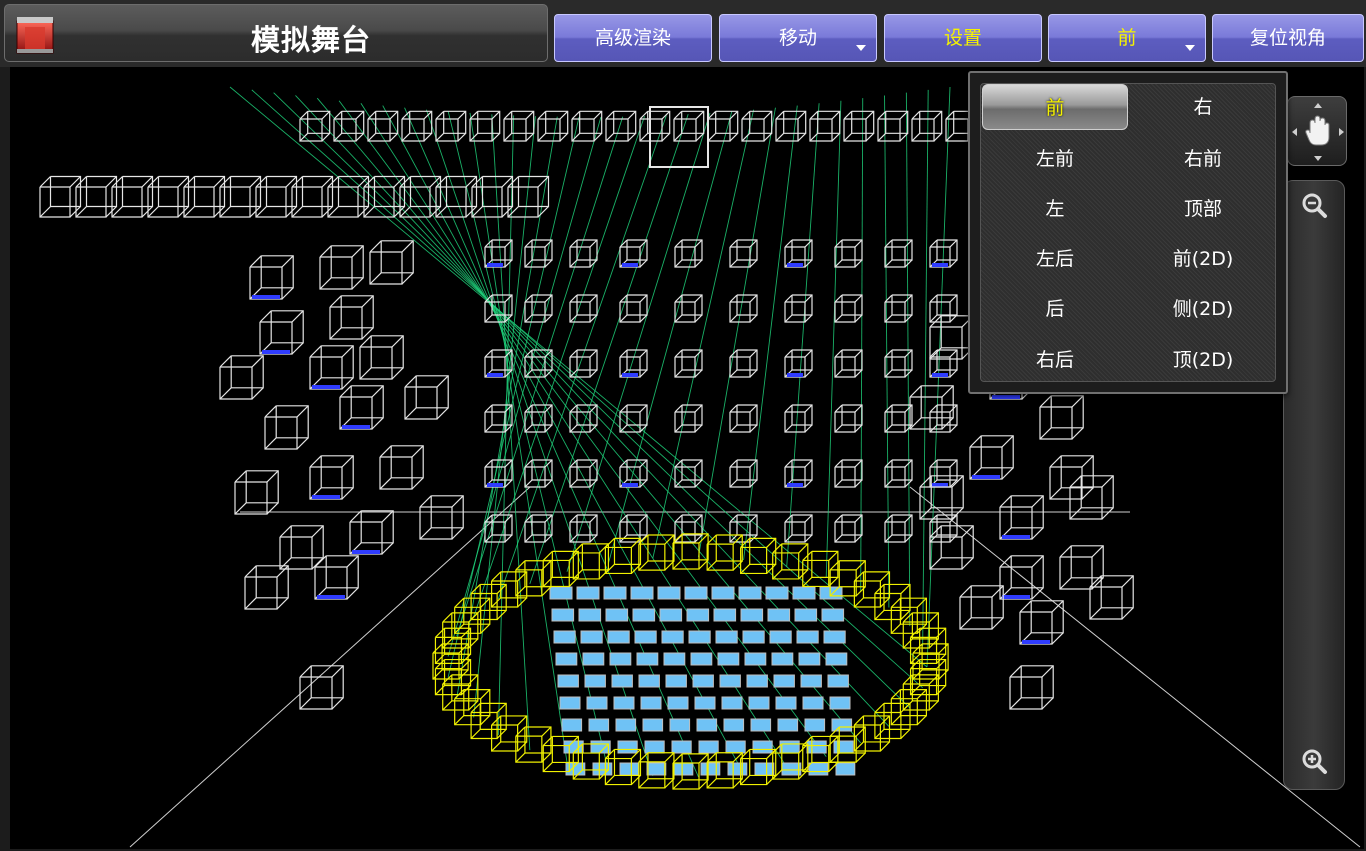  Describe the element at coordinates (633, 38) in the screenshot. I see `advanced-render-button: 高级渲染` at that location.